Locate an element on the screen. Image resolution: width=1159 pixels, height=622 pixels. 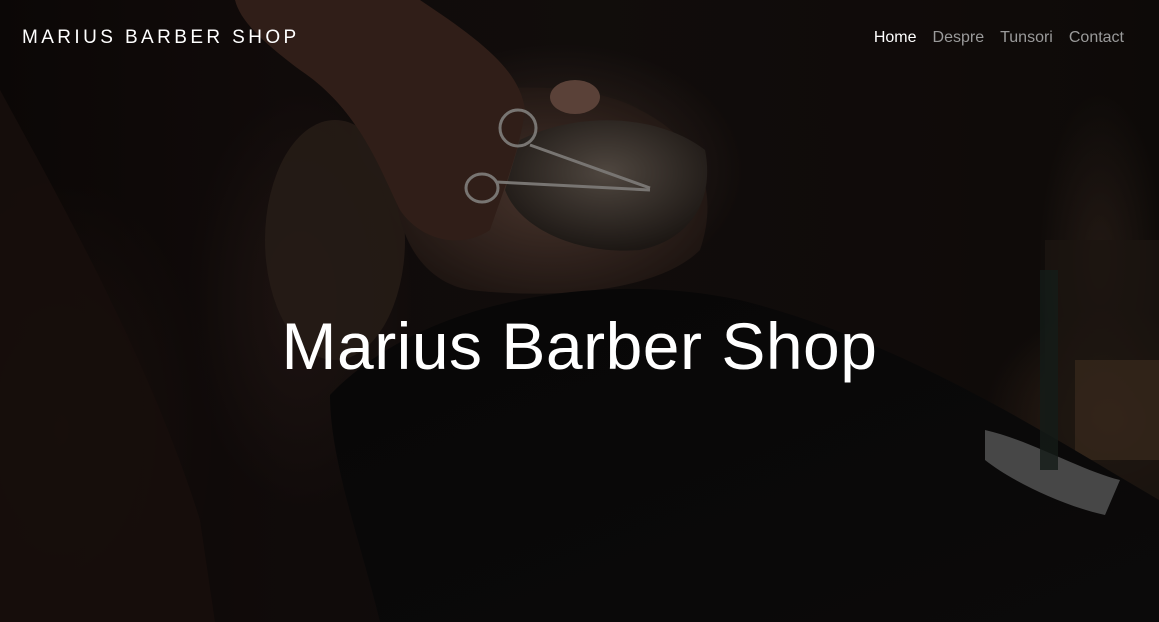
brand-logo: MARIUS BARBER SHOP is located at coordinates (161, 38).